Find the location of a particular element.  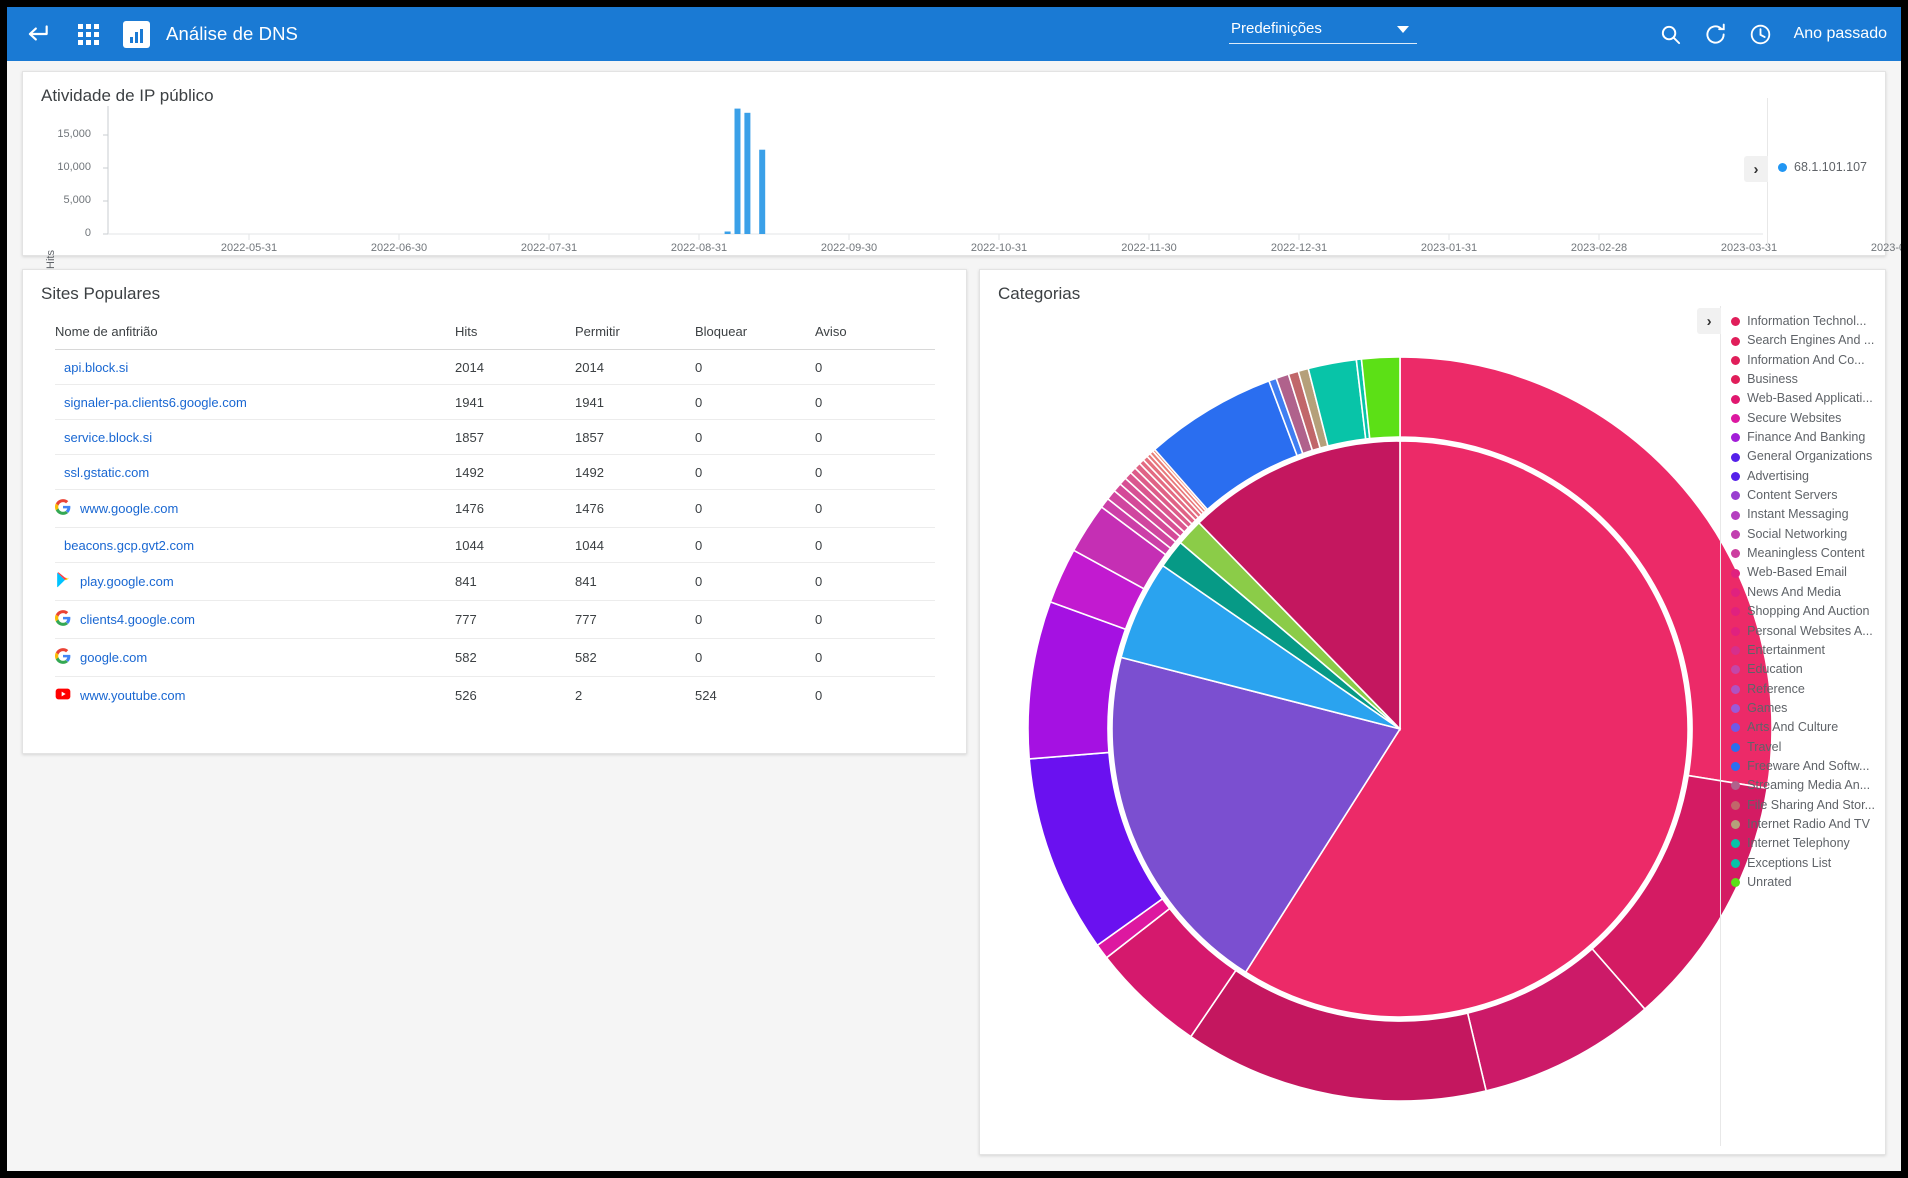

host-cell: www.youtube.com is located at coordinates (255, 695).